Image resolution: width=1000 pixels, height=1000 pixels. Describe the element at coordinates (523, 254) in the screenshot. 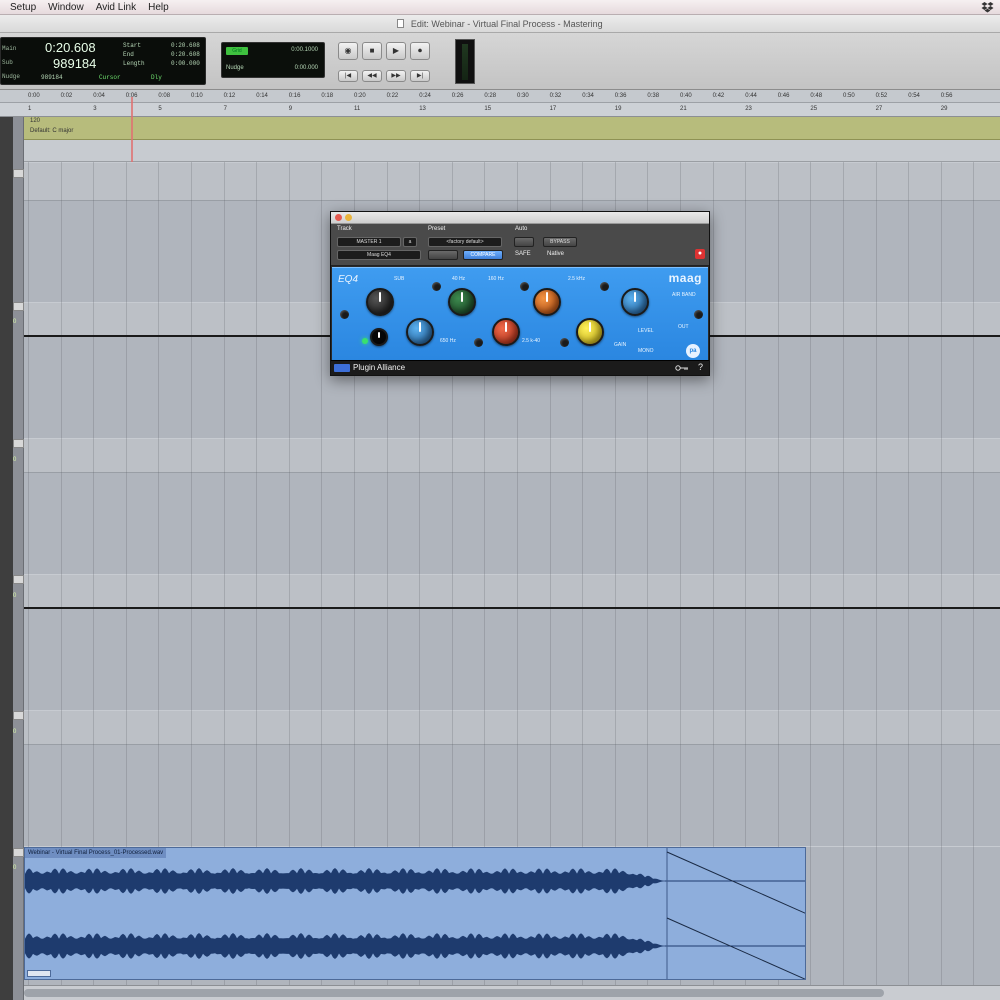

I see `safe-label: SAFE` at that location.